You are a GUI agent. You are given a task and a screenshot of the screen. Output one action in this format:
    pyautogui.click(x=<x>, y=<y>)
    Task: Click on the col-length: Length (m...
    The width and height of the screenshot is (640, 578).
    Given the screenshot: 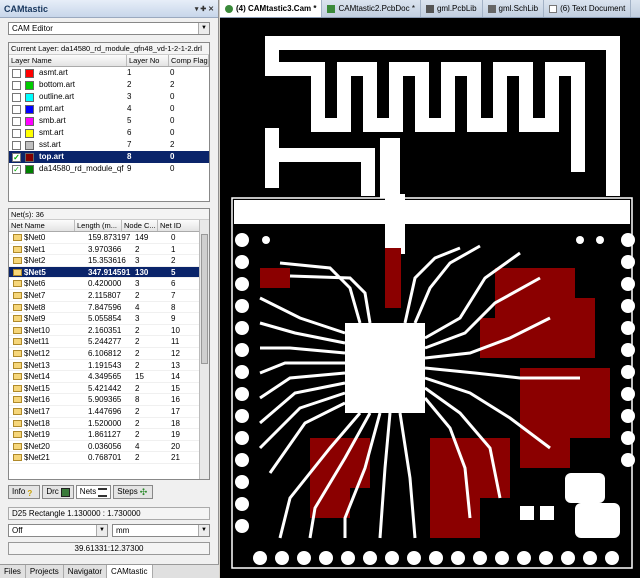 What is the action you would take?
    pyautogui.click(x=98, y=225)
    